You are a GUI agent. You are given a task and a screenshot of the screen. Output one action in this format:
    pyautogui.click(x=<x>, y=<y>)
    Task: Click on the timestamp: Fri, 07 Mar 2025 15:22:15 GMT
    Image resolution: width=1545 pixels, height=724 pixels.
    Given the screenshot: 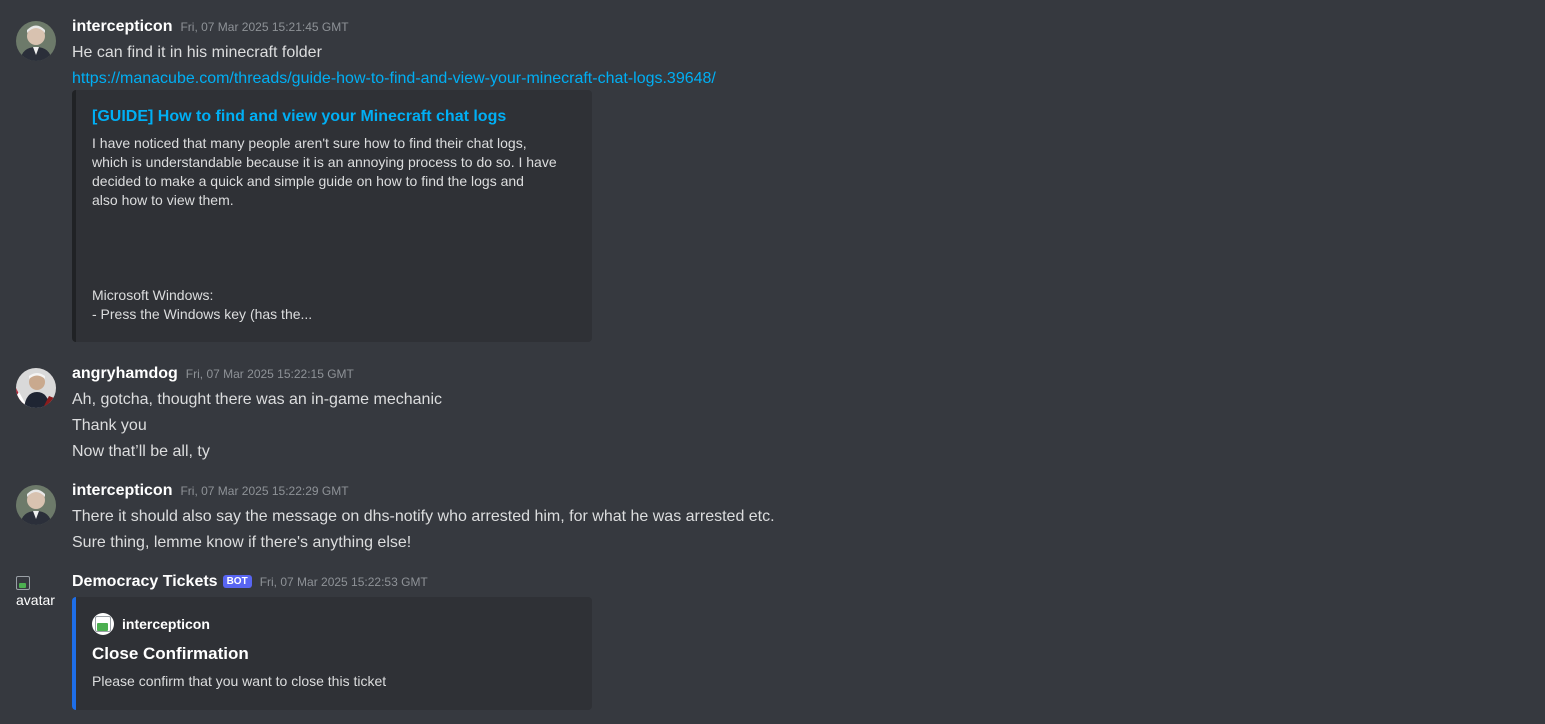 What is the action you would take?
    pyautogui.click(x=269, y=374)
    